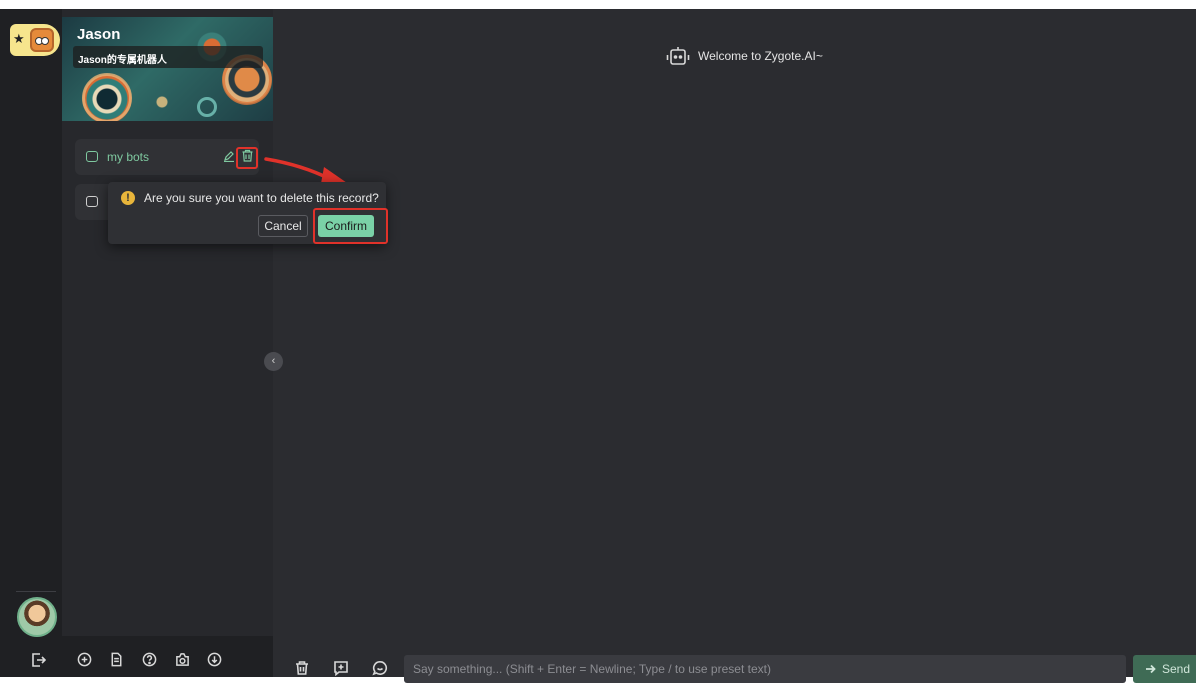  I want to click on message-input, so click(765, 669).